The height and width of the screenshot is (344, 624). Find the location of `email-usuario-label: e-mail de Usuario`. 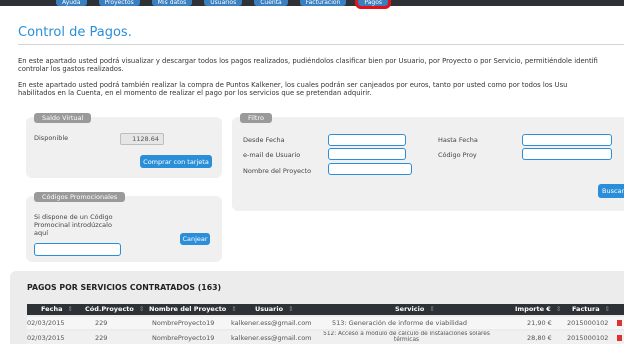

email-usuario-label: e-mail de Usuario is located at coordinates (272, 155).